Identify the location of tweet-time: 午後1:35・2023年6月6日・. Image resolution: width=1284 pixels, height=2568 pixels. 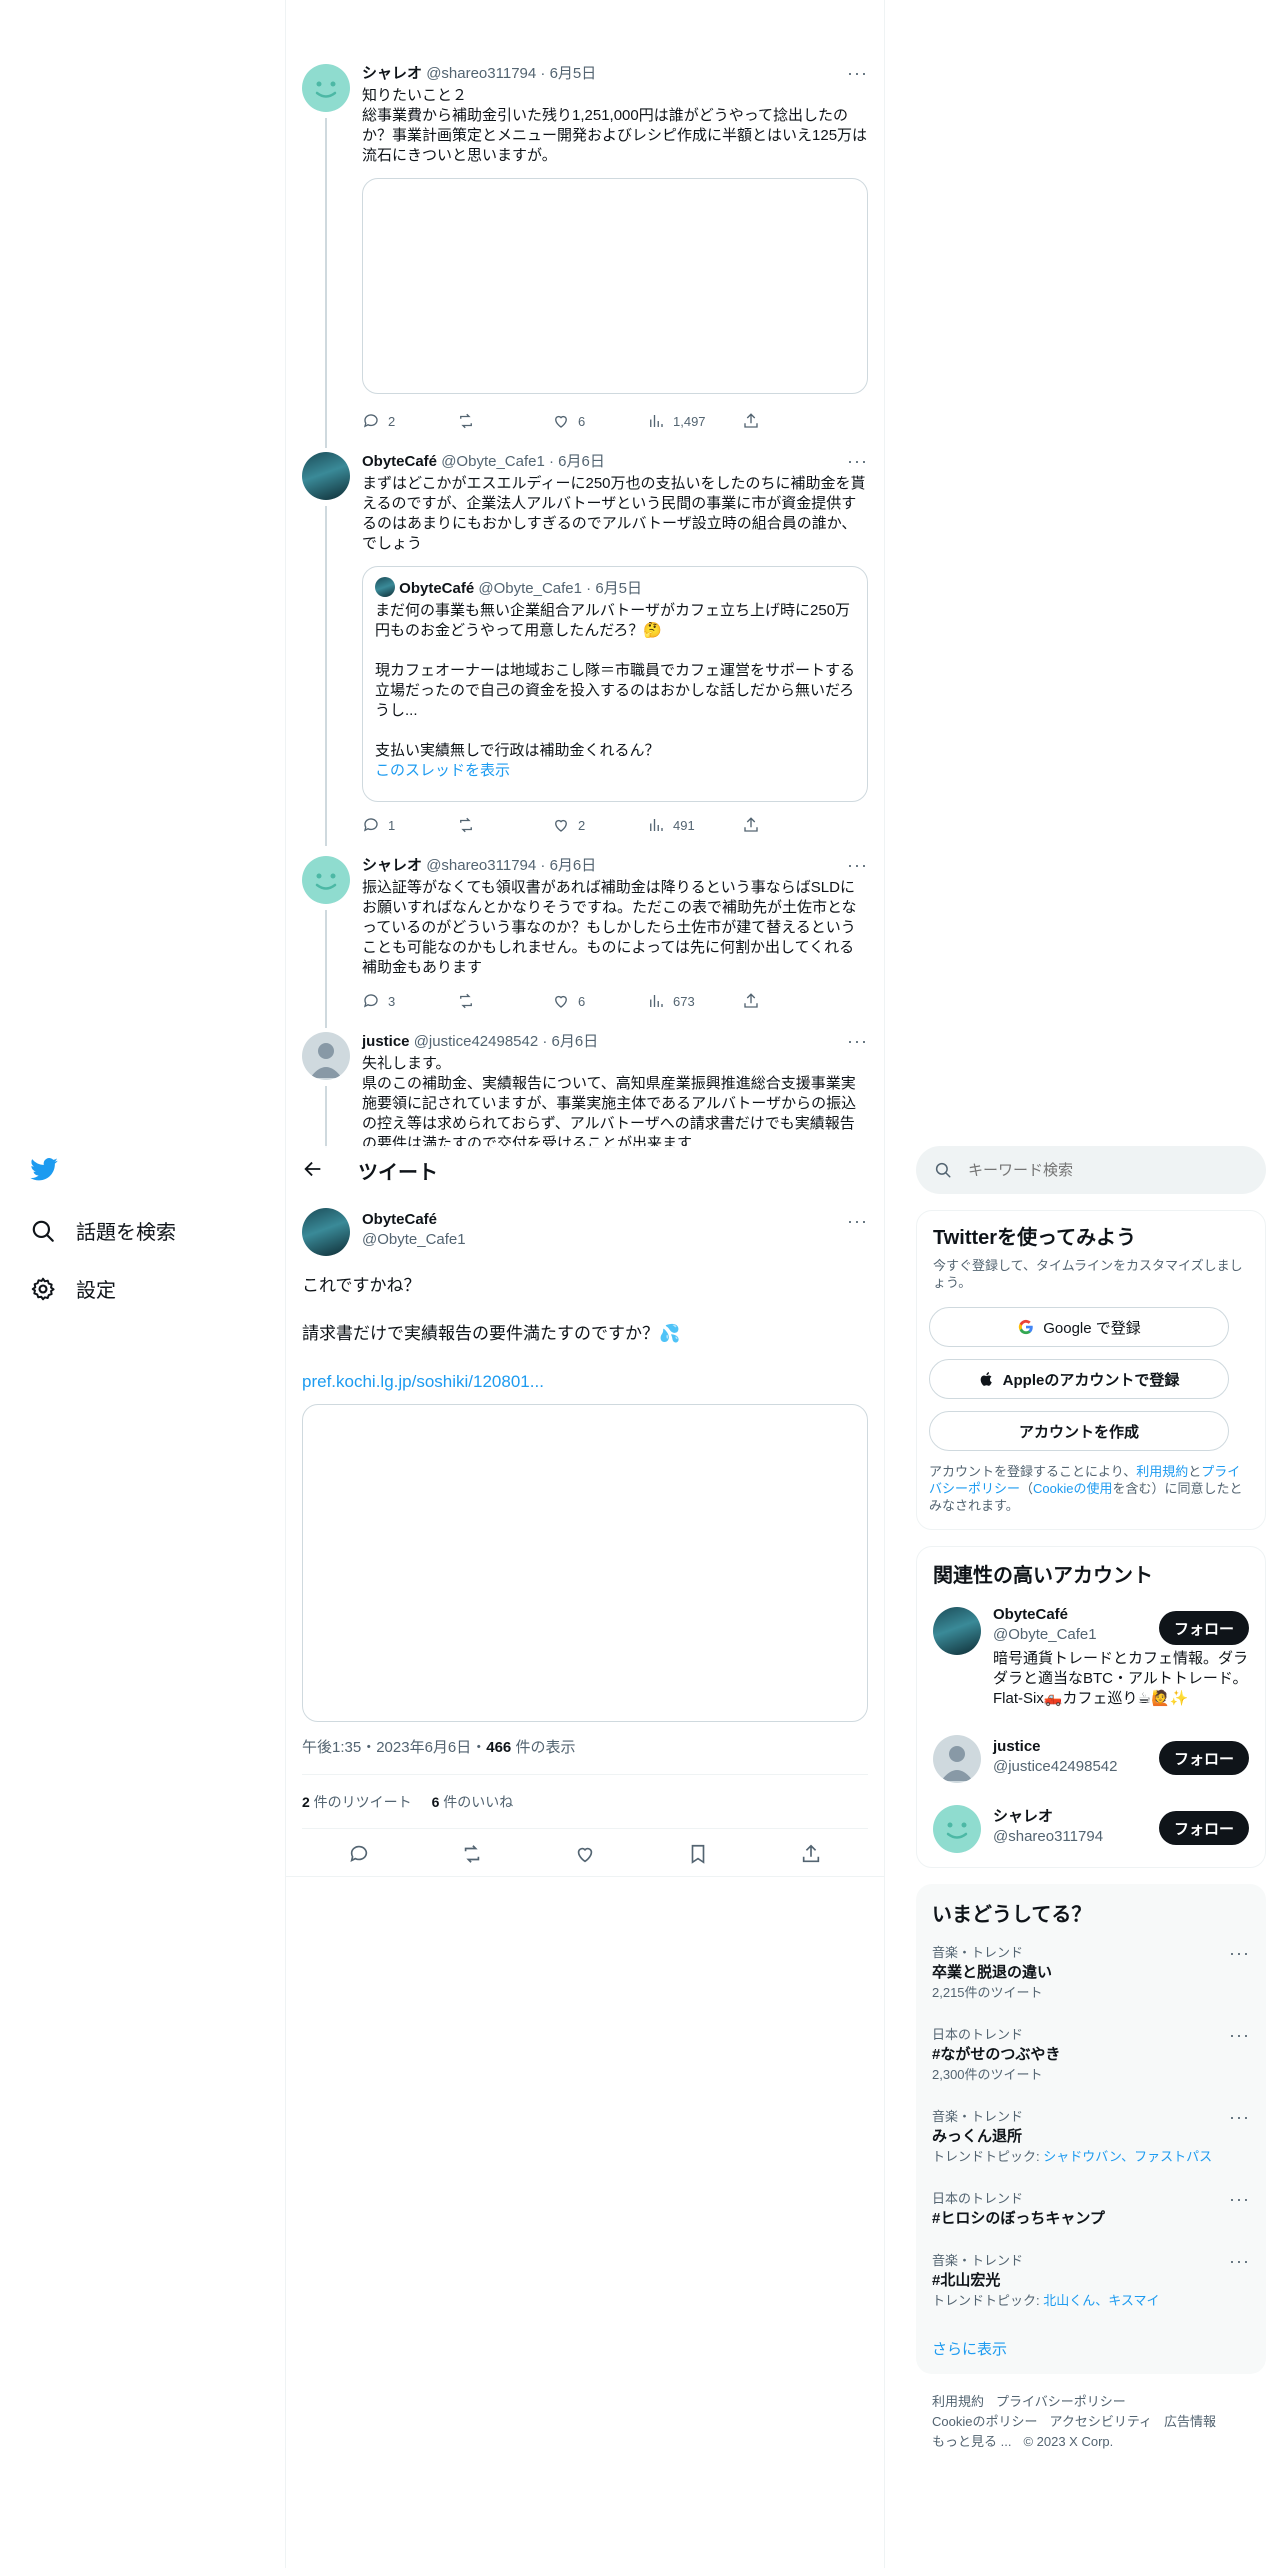
(394, 1747).